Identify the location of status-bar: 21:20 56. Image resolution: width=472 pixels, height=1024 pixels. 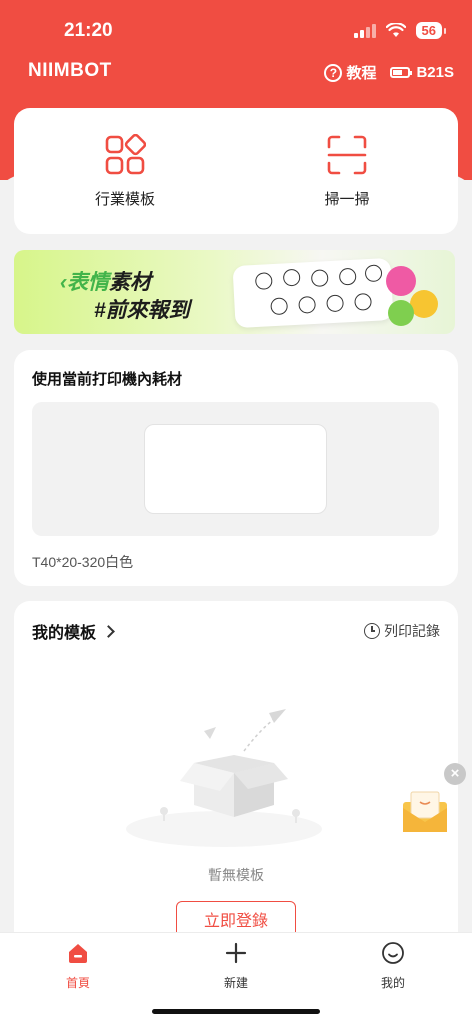
(236, 30).